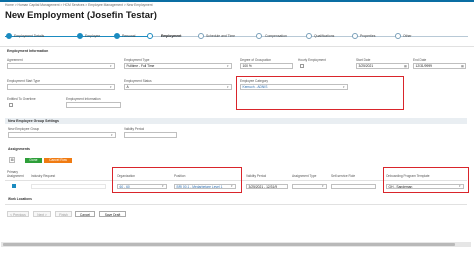 Image resolution: width=474 pixels, height=268 pixels. Describe the element at coordinates (201, 36) in the screenshot. I see `step-dot-schedule` at that location.